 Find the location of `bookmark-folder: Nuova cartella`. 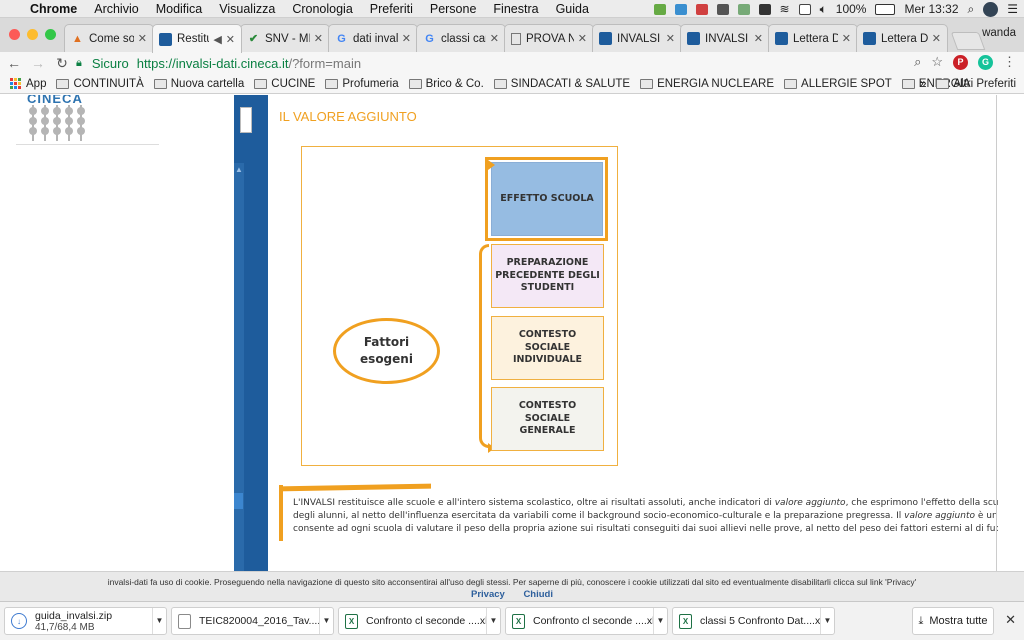

bookmark-folder: Nuova cartella is located at coordinates (198, 84).